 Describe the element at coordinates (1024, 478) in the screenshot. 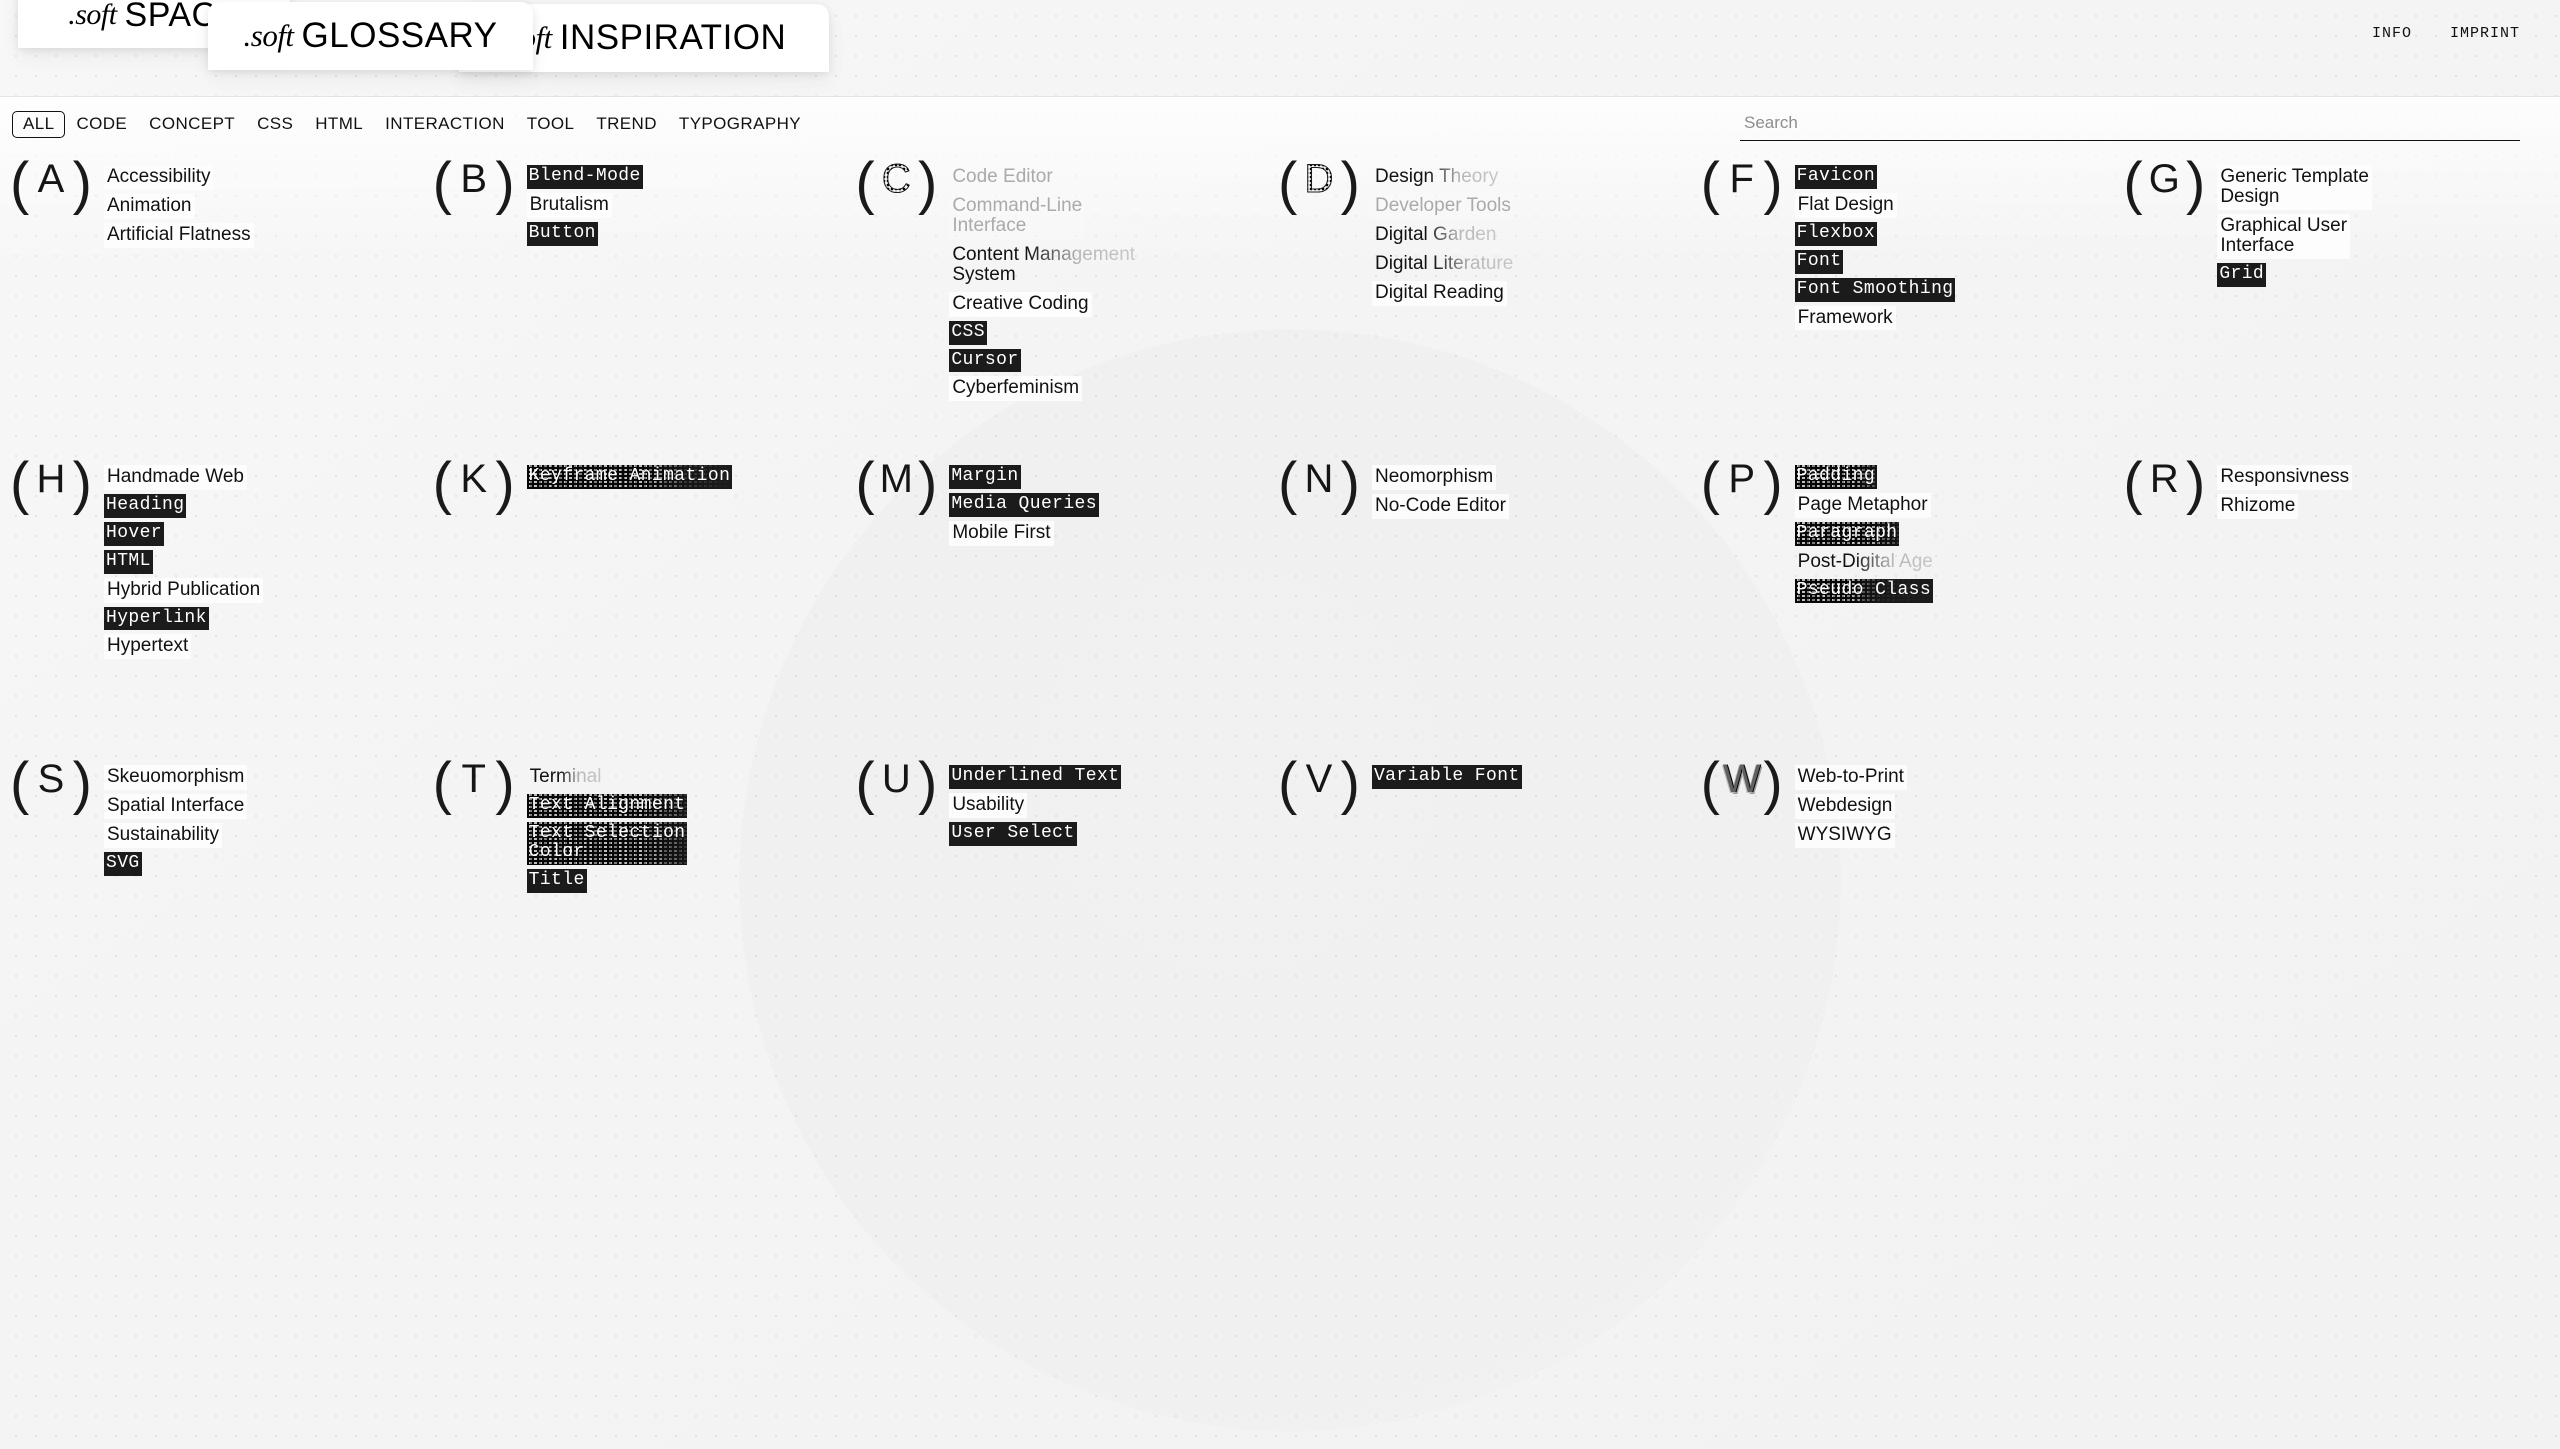

I see `term-row: Margin` at that location.